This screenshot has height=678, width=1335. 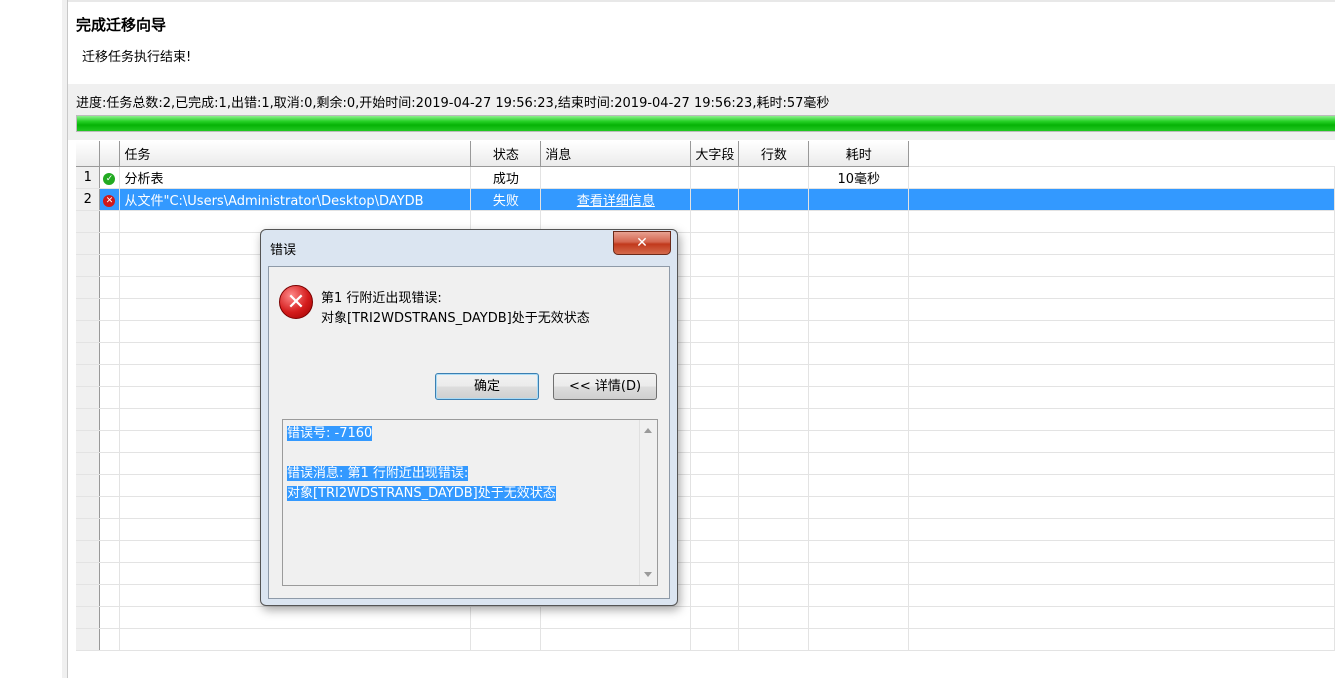 I want to click on wizard-subtitle: 迁移任务执行结束!, so click(x=137, y=57).